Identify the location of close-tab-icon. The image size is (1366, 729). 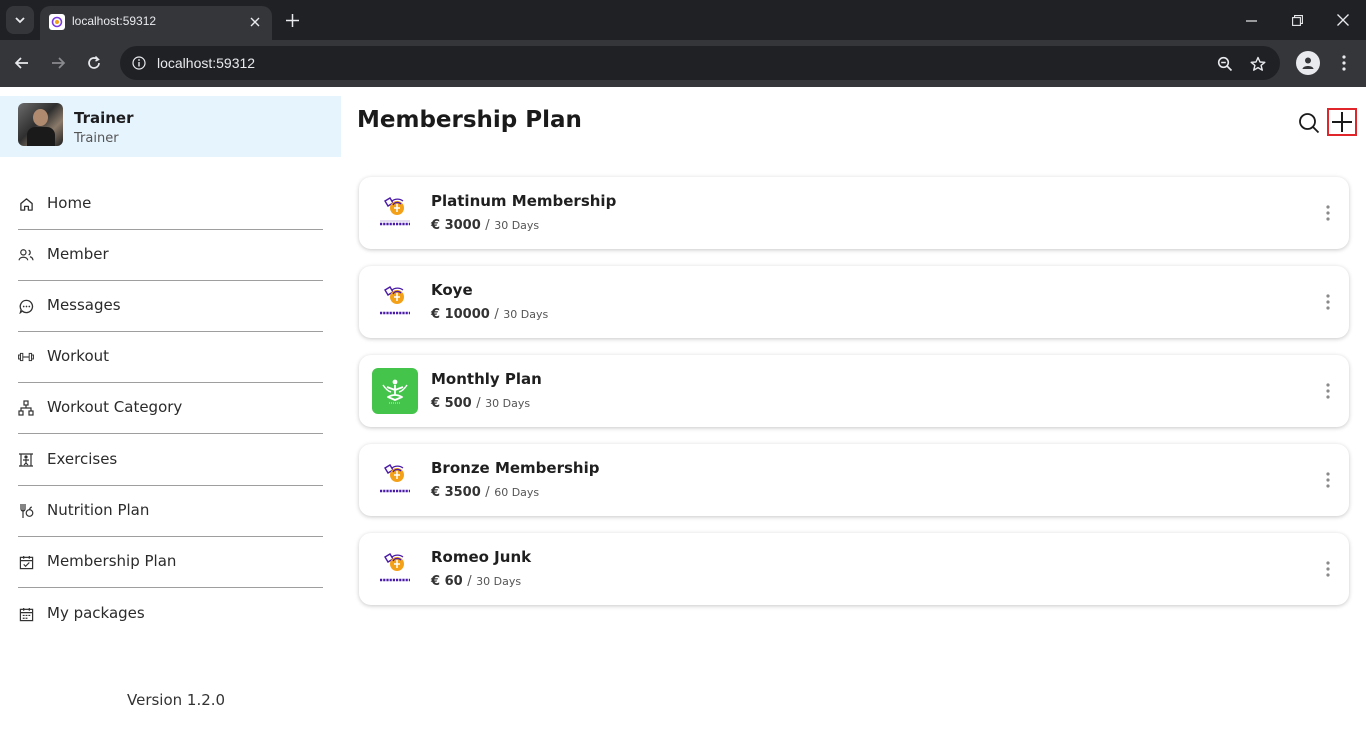
(255, 22).